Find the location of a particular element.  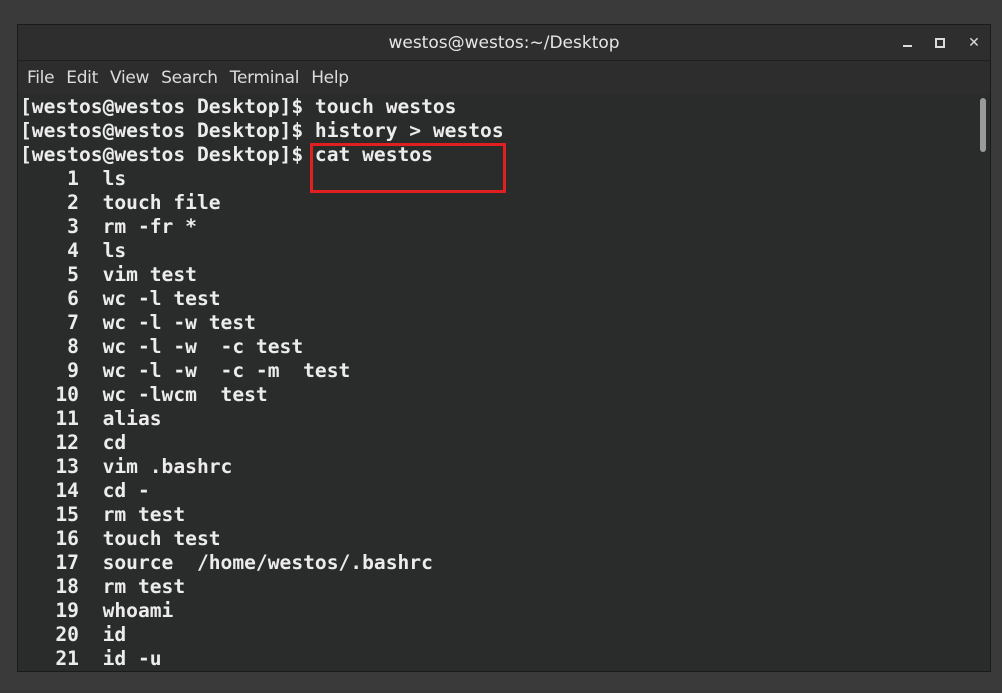

terminal-line: 14 cd - is located at coordinates (85, 490).